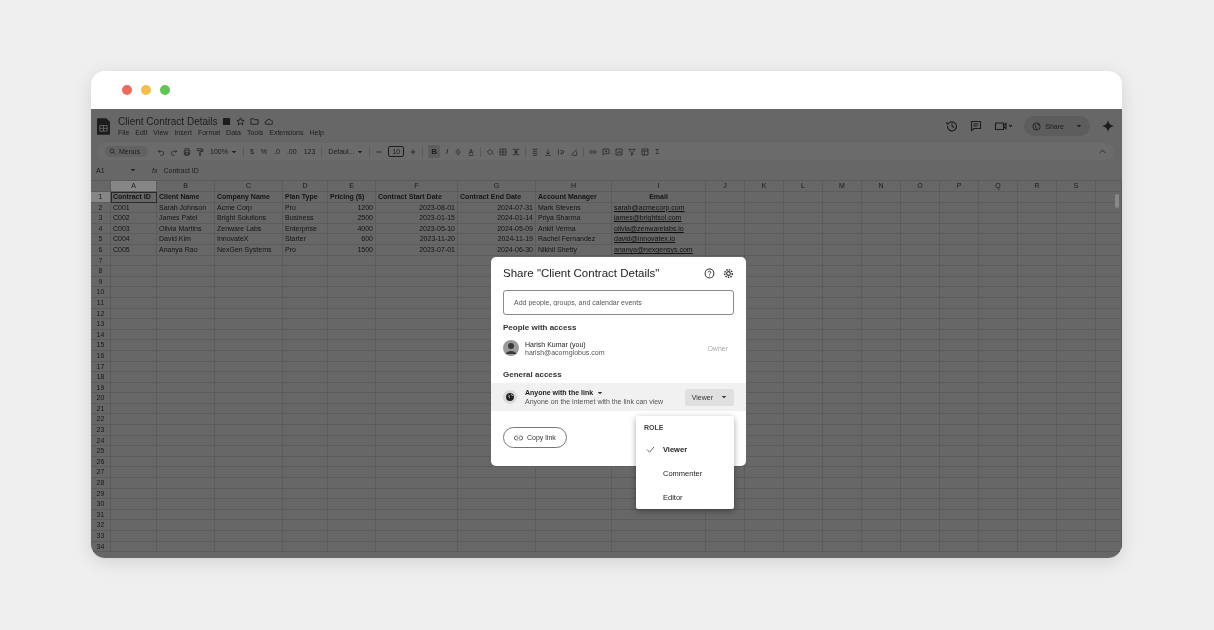 This screenshot has width=1214, height=630. I want to click on search-icon, so click(112, 151).